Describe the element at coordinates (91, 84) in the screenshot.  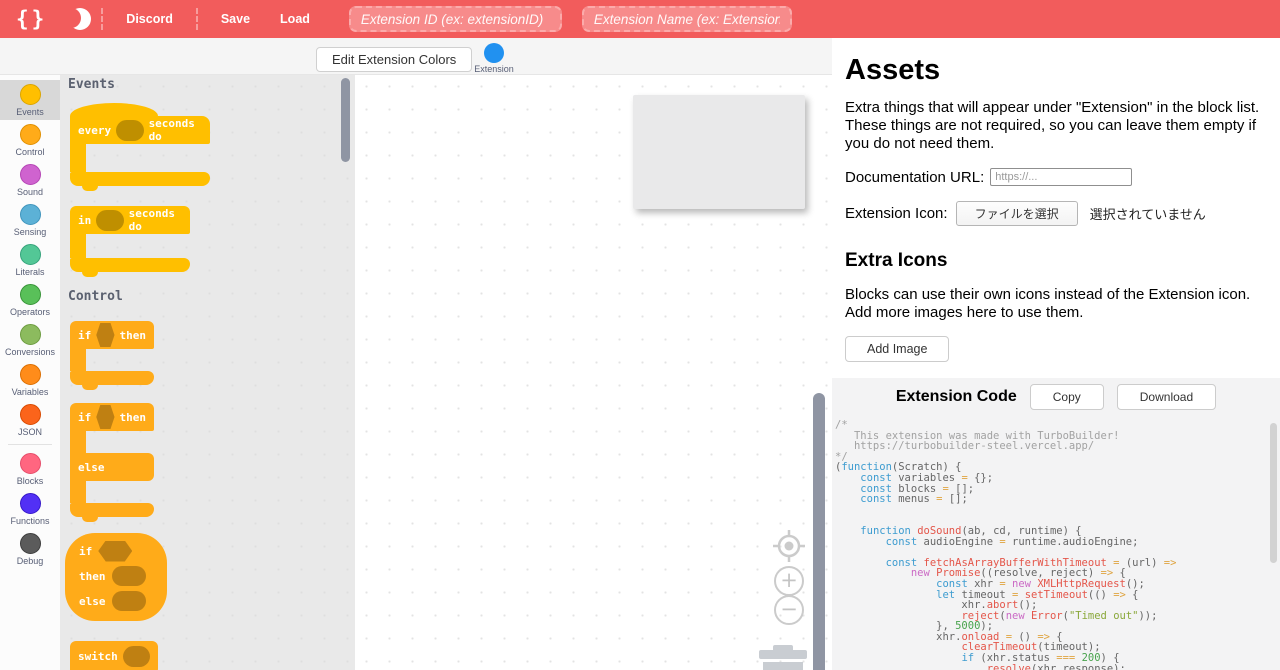
I see `palette-section-events: Events` at that location.